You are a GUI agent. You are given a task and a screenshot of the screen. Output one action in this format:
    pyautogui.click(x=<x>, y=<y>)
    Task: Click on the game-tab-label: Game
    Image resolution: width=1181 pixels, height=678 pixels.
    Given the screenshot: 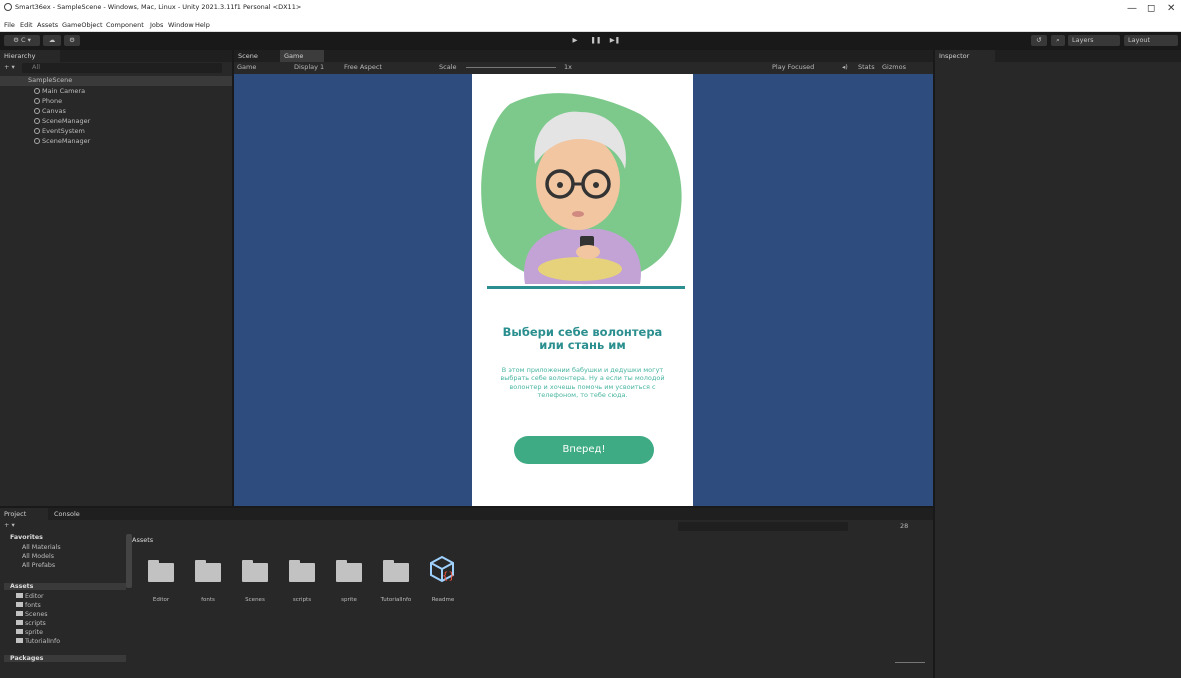 What is the action you would take?
    pyautogui.click(x=294, y=56)
    